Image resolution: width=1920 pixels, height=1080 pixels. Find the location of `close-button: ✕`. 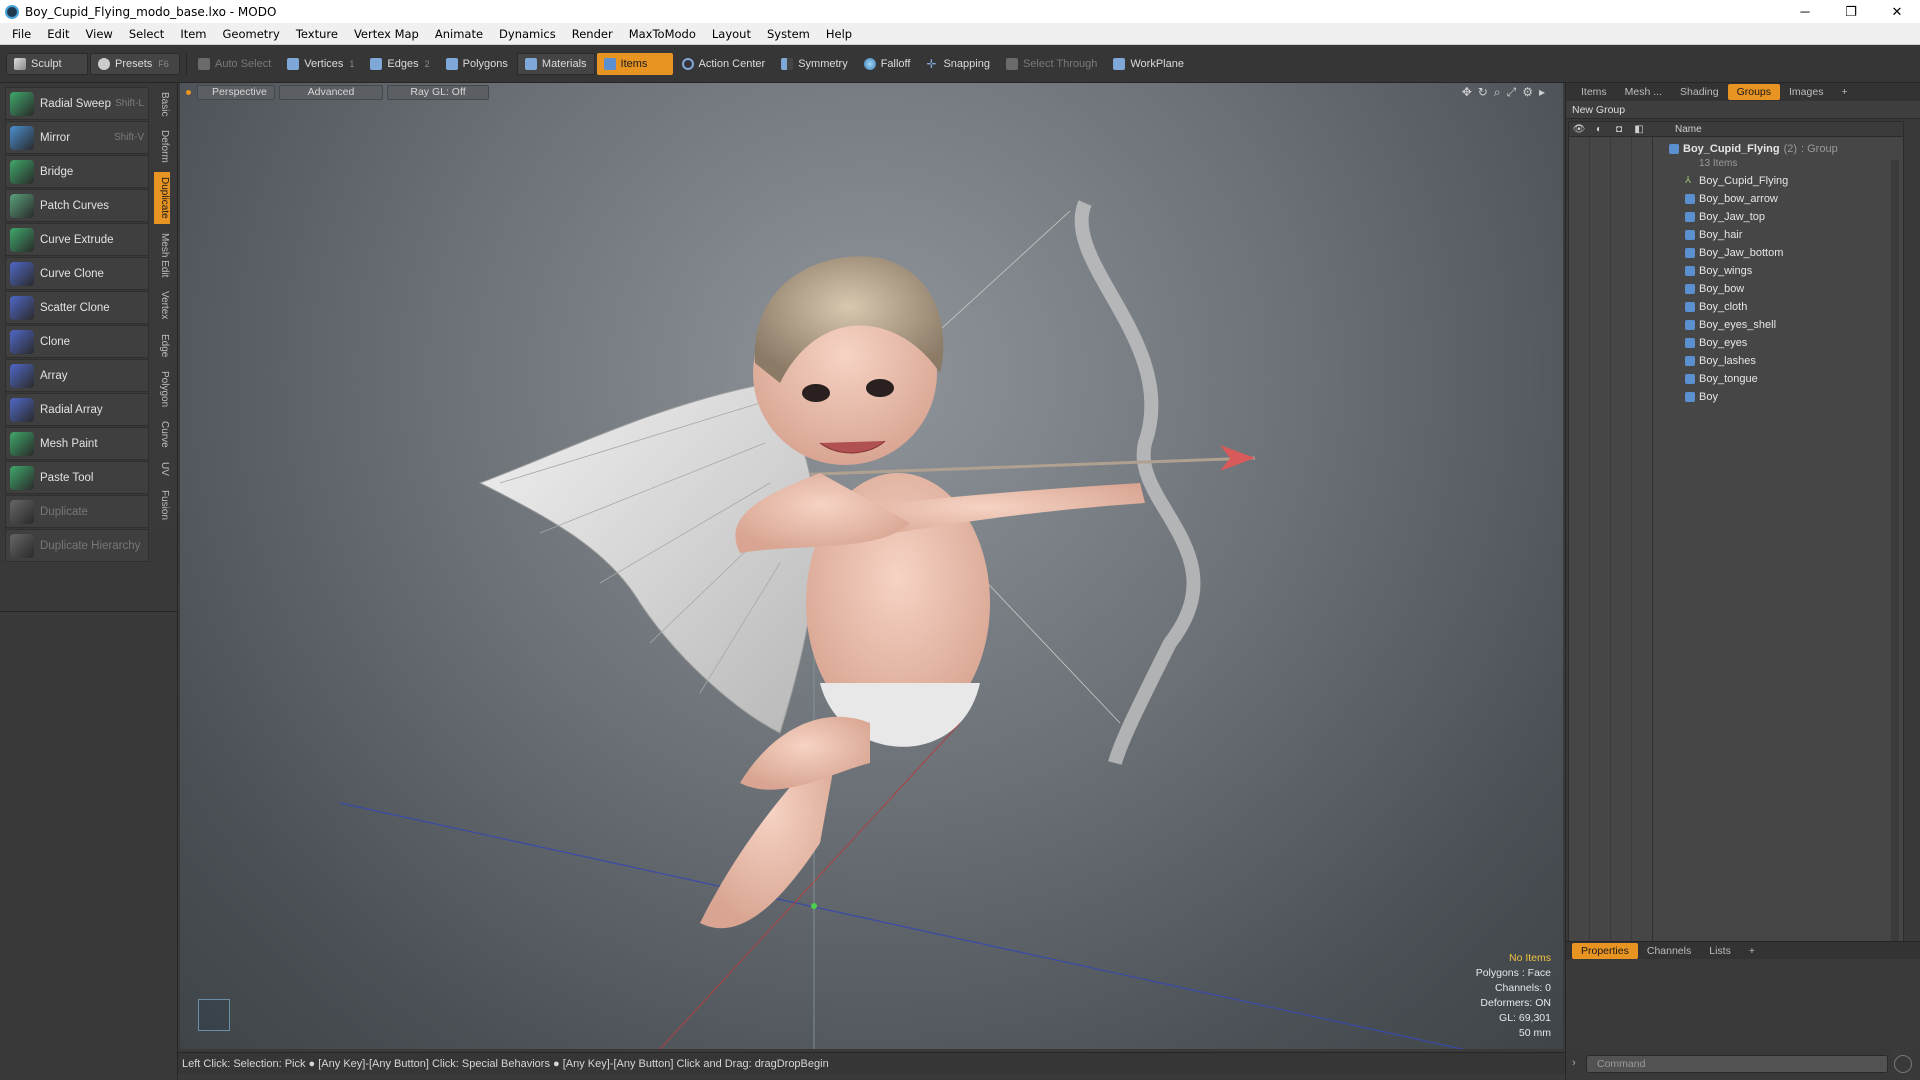

close-button: ✕ is located at coordinates (1897, 11).